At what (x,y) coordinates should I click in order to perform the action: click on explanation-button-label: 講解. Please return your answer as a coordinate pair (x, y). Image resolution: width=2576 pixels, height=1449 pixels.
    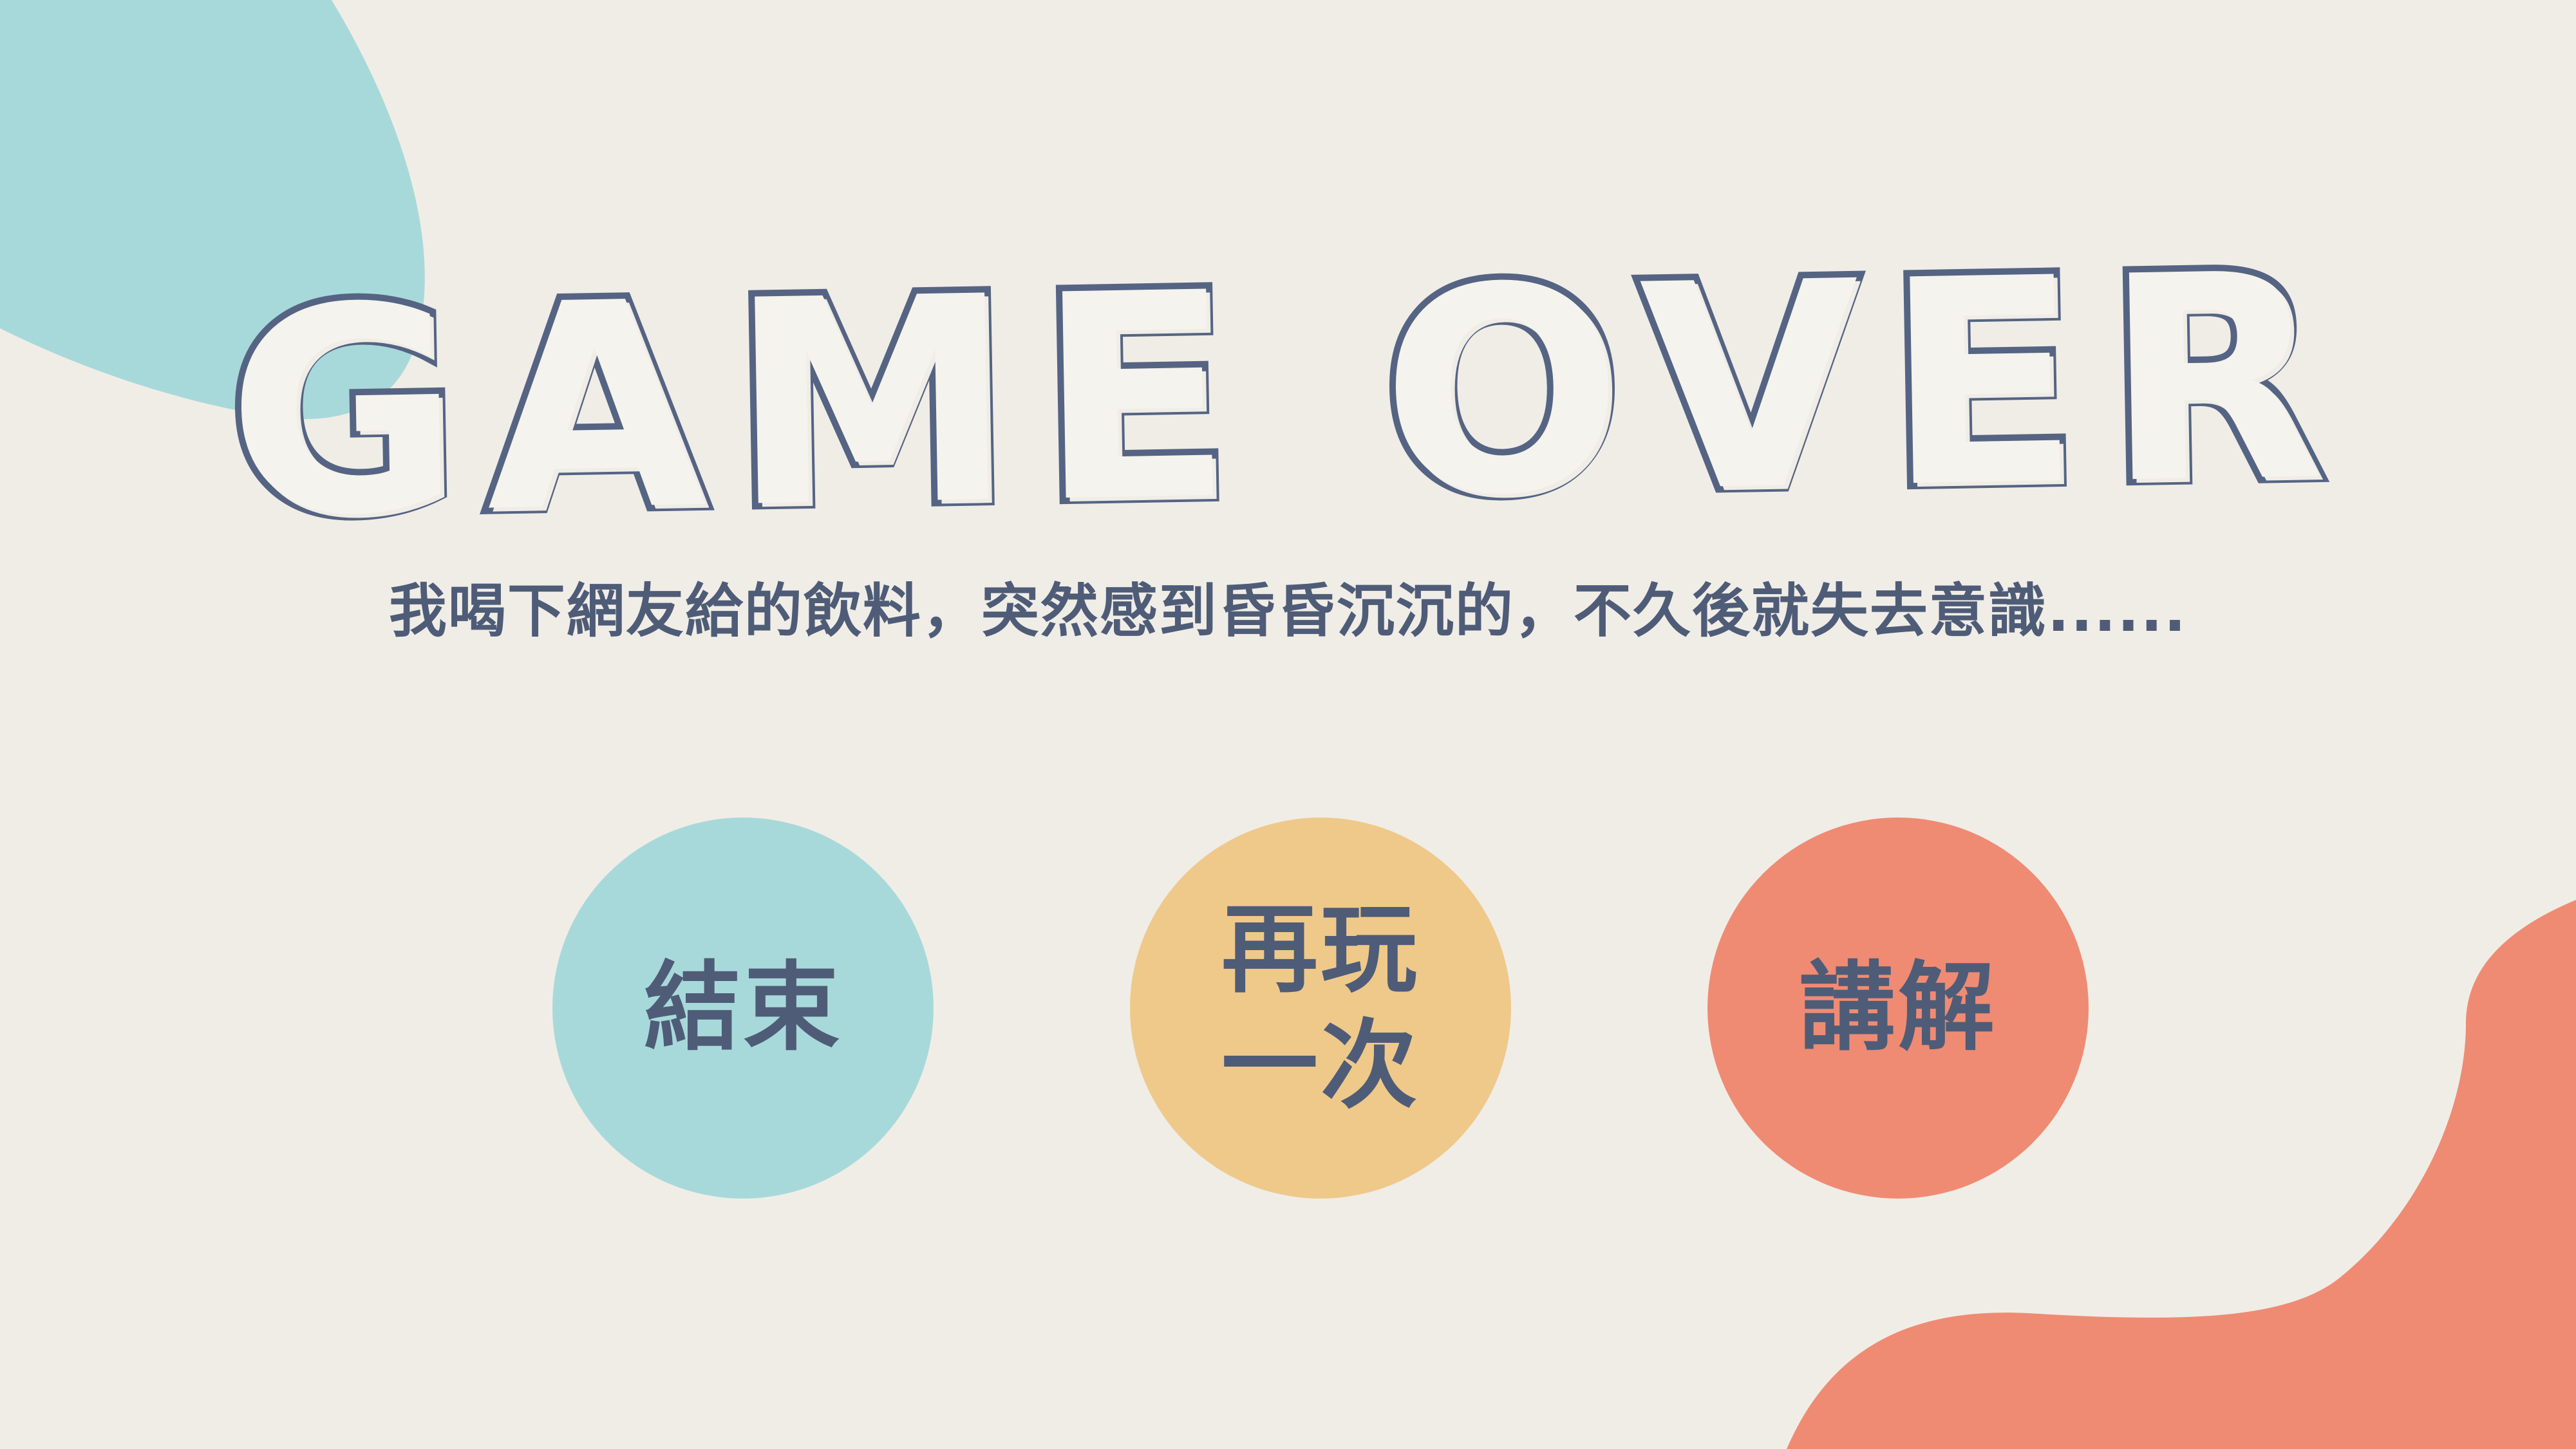
    Looking at the image, I should click on (1897, 1008).